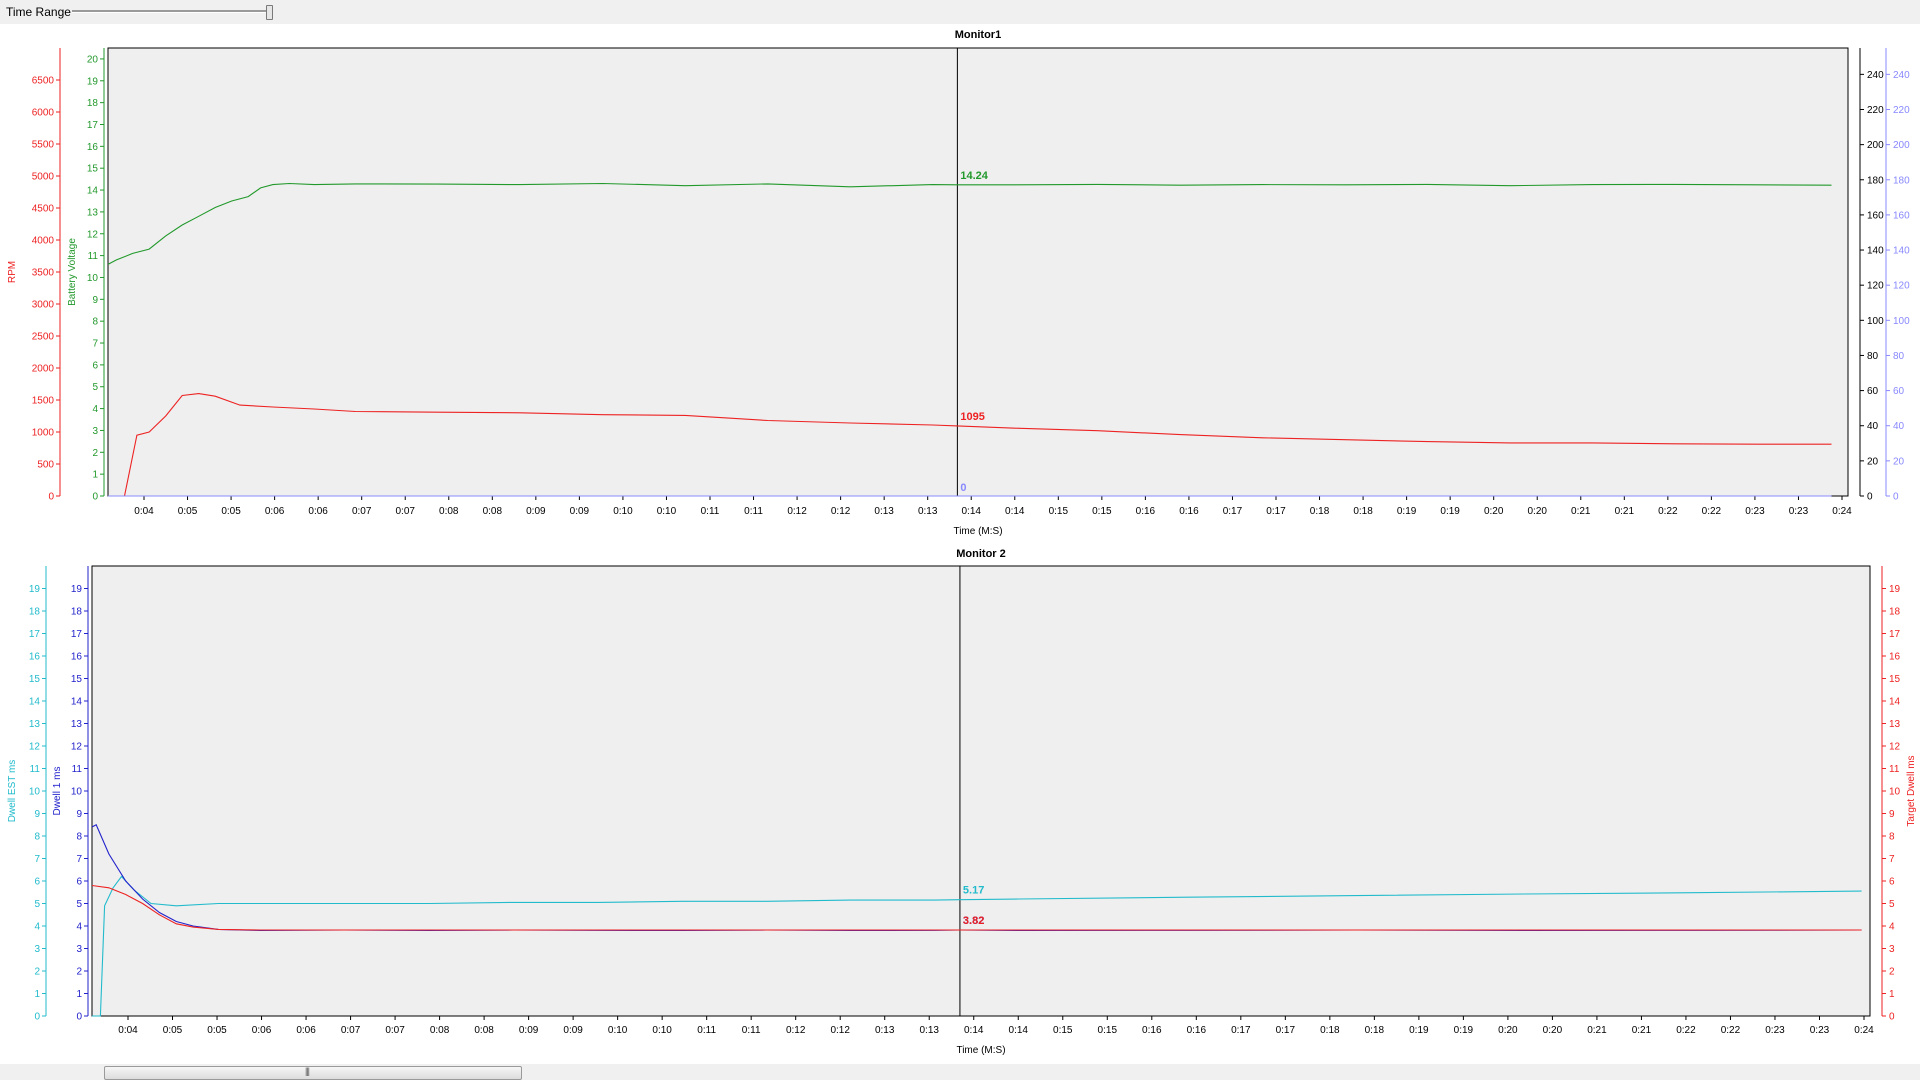  Describe the element at coordinates (1901, 215) in the screenshot. I see `y-tick-label: 160` at that location.